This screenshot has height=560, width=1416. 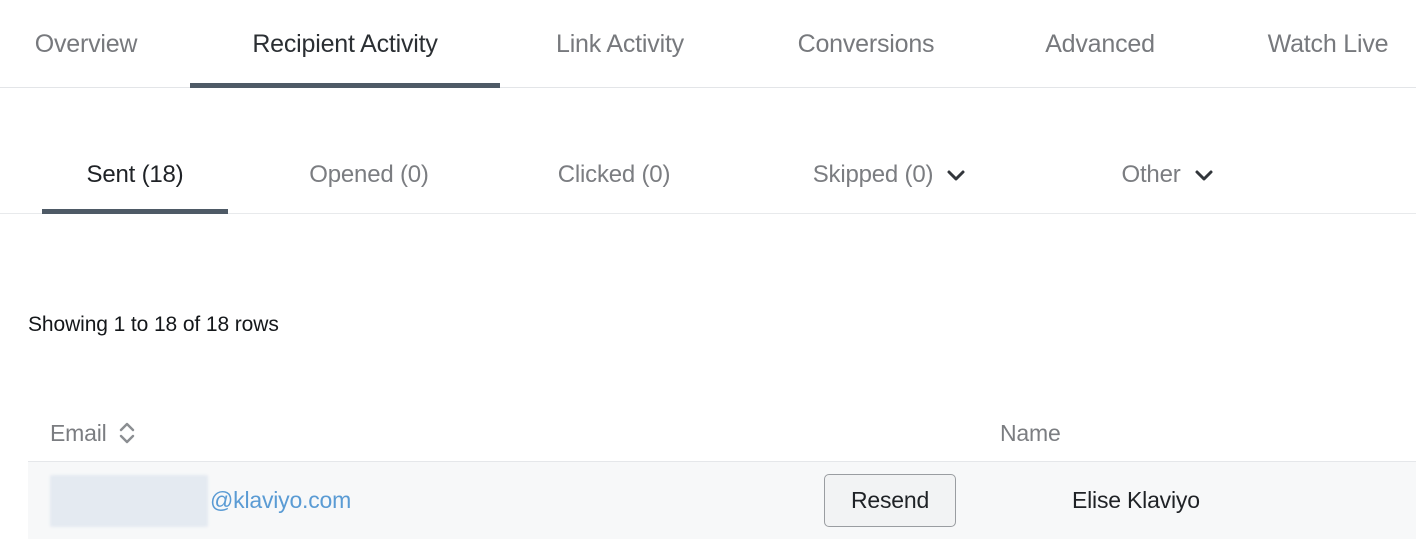 I want to click on sub-tab-sent-18: Sent (18), so click(x=135, y=175).